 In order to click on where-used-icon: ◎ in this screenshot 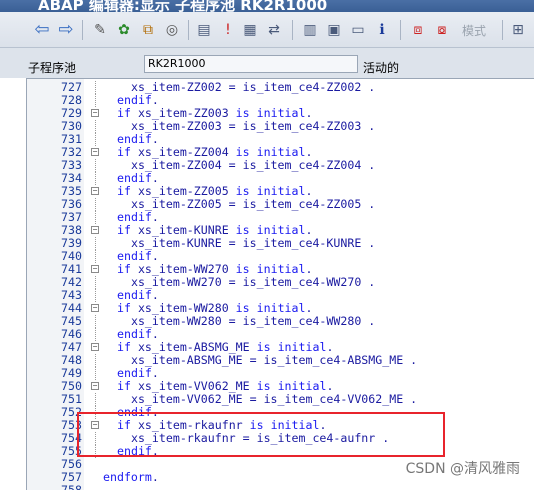, I will do `click(172, 30)`.